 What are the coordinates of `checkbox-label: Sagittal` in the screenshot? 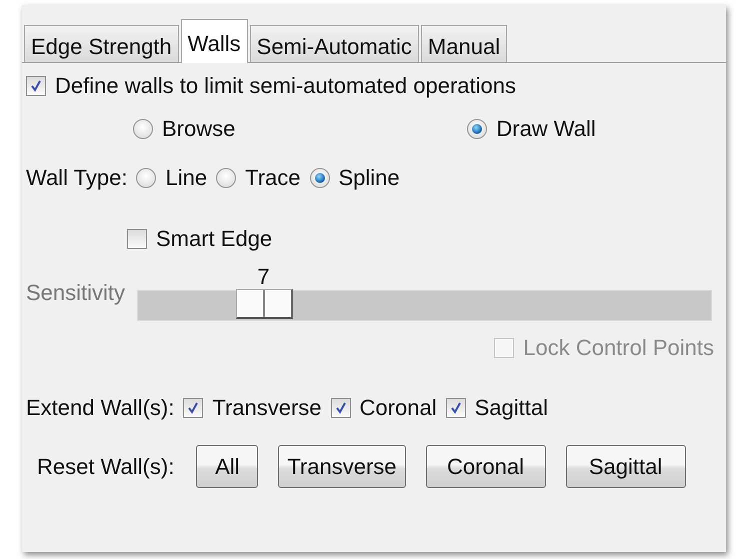 It's located at (511, 408).